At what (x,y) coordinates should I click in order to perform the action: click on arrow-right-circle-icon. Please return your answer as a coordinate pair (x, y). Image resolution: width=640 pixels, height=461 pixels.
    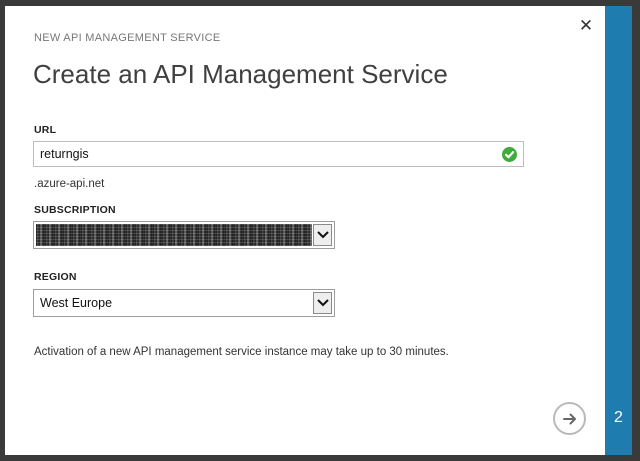
    Looking at the image, I should click on (569, 419).